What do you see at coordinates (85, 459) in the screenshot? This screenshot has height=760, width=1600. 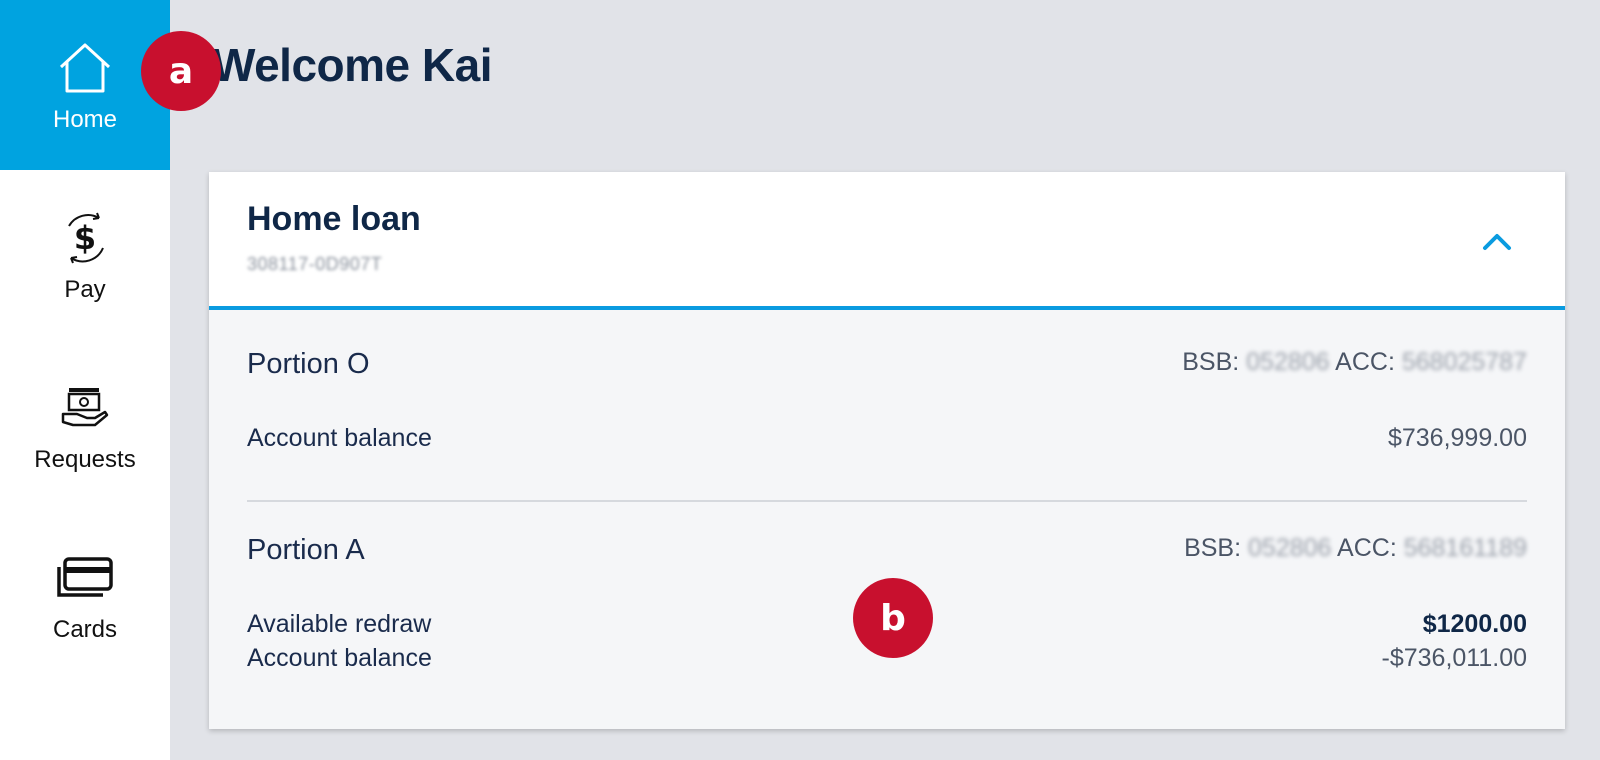 I see `sidebar-item-label: Requests` at bounding box center [85, 459].